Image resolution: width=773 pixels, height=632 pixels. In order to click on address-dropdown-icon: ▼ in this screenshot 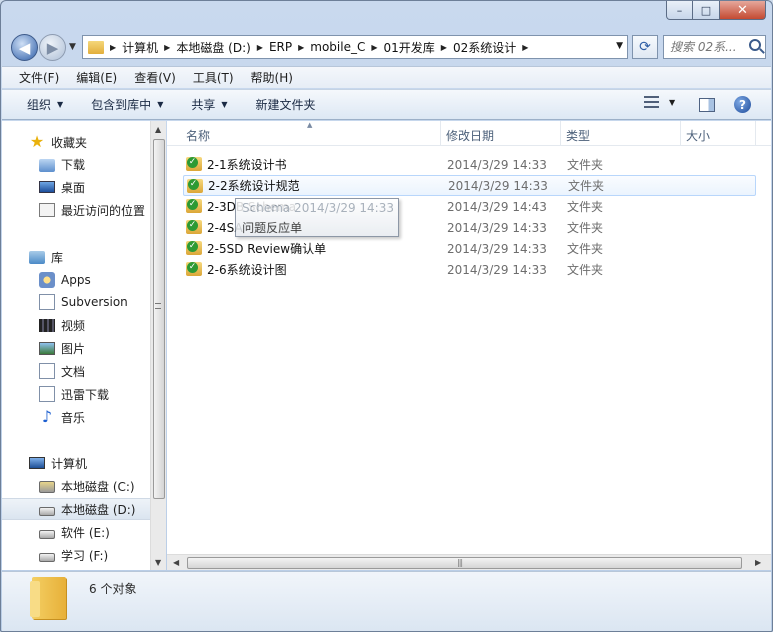, I will do `click(619, 46)`.